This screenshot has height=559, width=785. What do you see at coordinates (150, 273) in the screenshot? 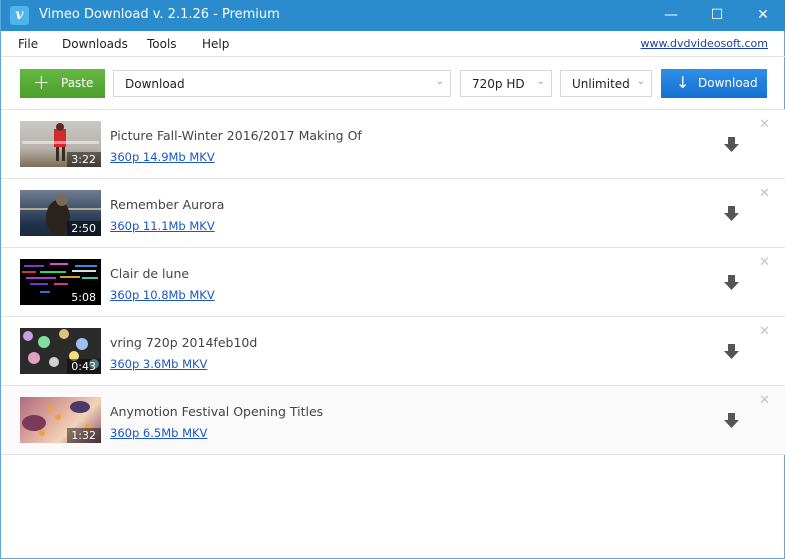
I see `video-title: Clair de lune` at bounding box center [150, 273].